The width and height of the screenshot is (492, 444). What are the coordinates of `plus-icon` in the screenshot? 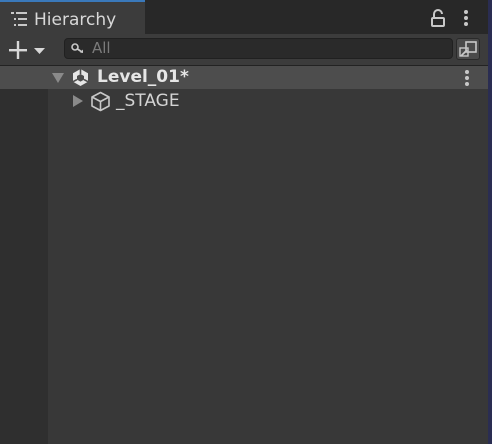 It's located at (18, 50).